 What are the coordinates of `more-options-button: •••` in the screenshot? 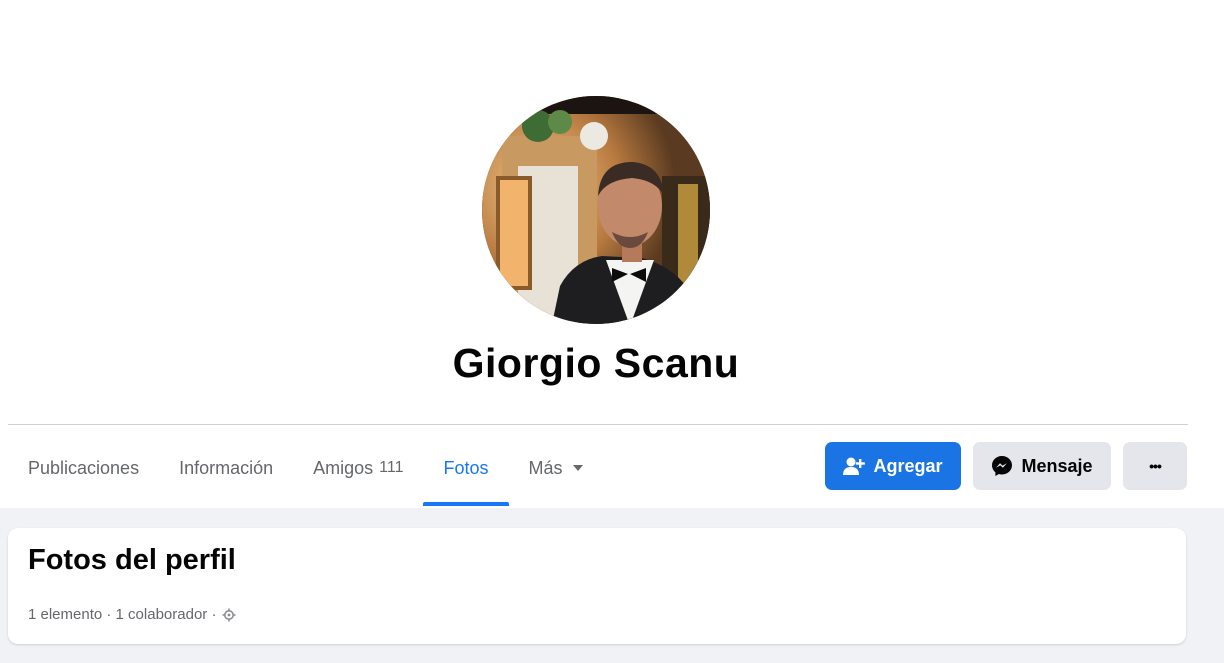 It's located at (1155, 466).